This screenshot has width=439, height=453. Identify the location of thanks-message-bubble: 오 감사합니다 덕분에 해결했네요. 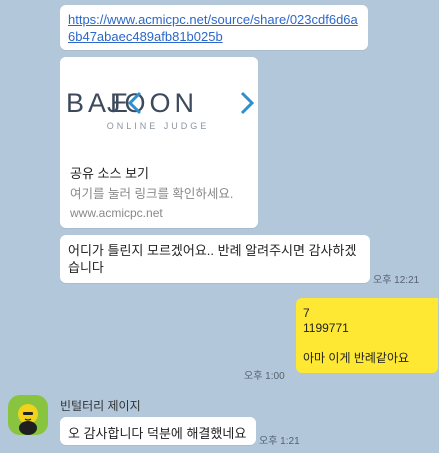
(158, 431).